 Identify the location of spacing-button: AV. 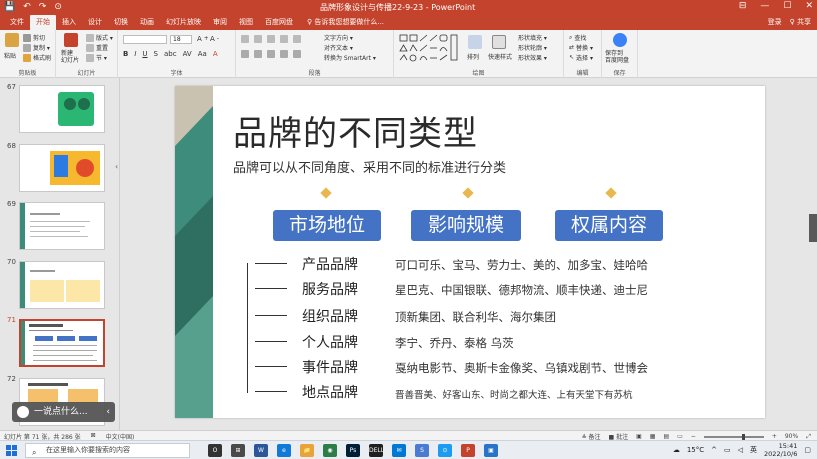
(187, 54).